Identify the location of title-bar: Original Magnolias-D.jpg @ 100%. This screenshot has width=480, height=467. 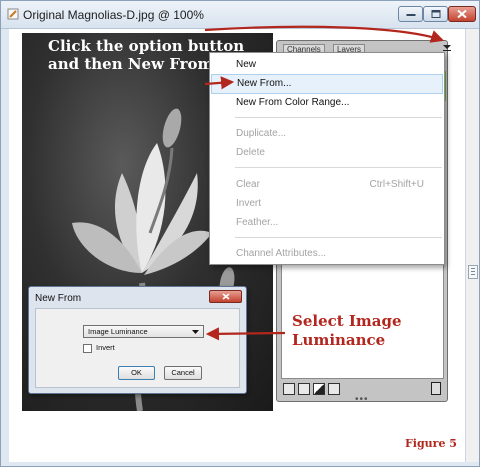
(240, 15).